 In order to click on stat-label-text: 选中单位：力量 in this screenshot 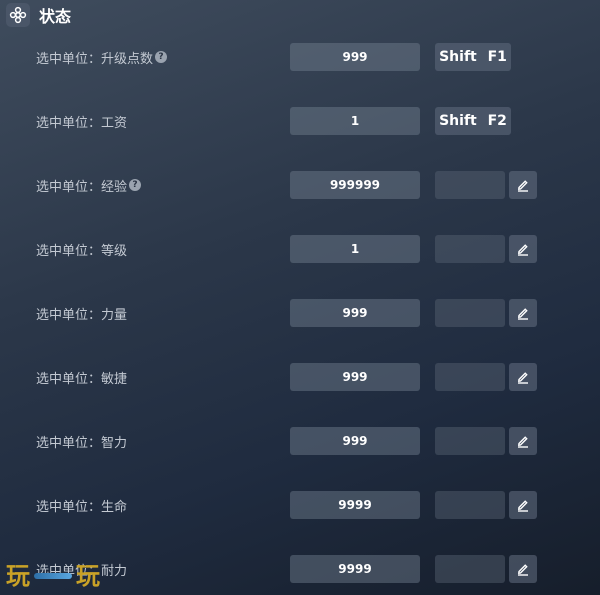, I will do `click(82, 315)`.